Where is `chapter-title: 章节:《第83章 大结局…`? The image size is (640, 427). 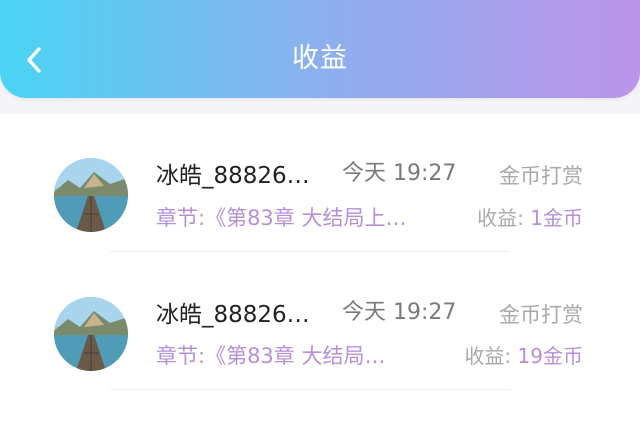
chapter-title: 章节:《第83章 大结局… is located at coordinates (271, 356).